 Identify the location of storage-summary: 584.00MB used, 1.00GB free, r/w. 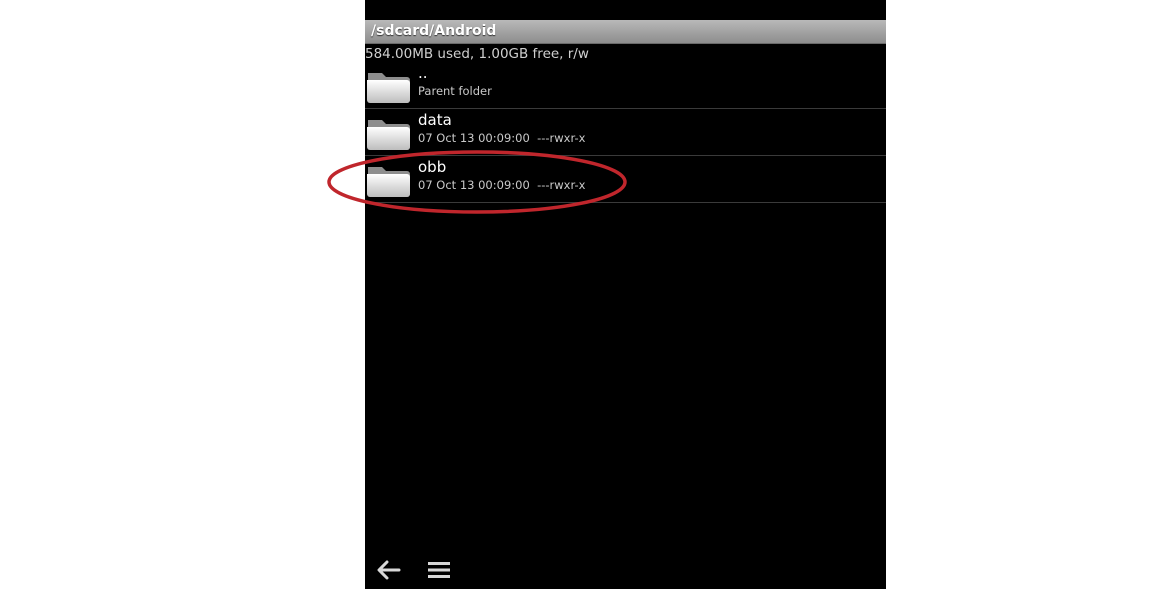
(477, 54).